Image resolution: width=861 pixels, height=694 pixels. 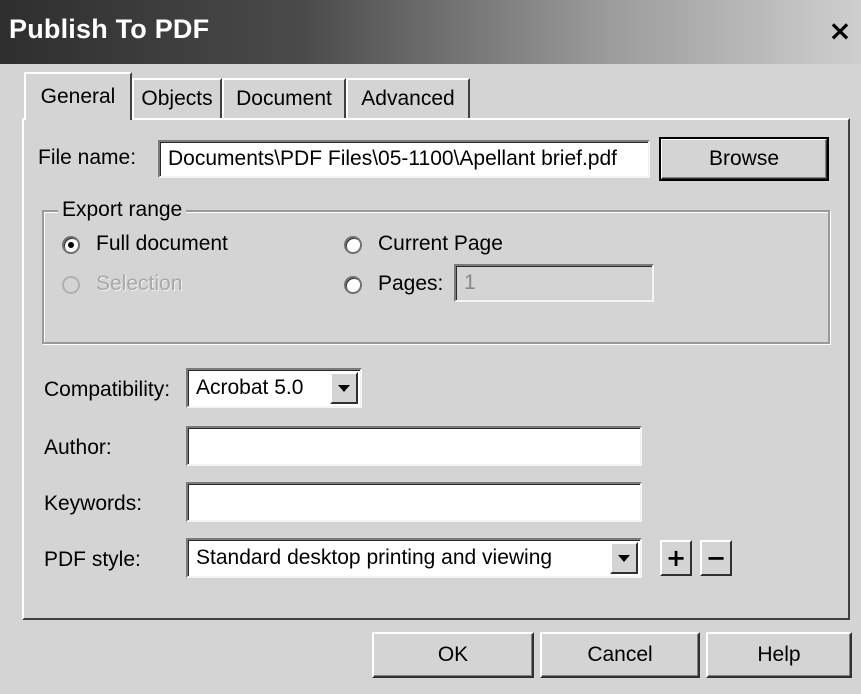 I want to click on full-document-label: Full document, so click(x=162, y=243).